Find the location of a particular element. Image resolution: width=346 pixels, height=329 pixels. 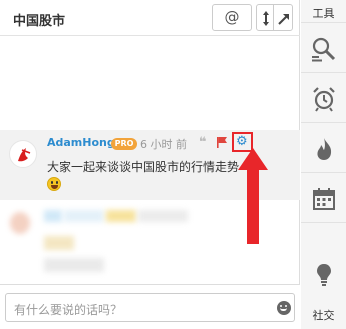

avatar is located at coordinates (23, 154).